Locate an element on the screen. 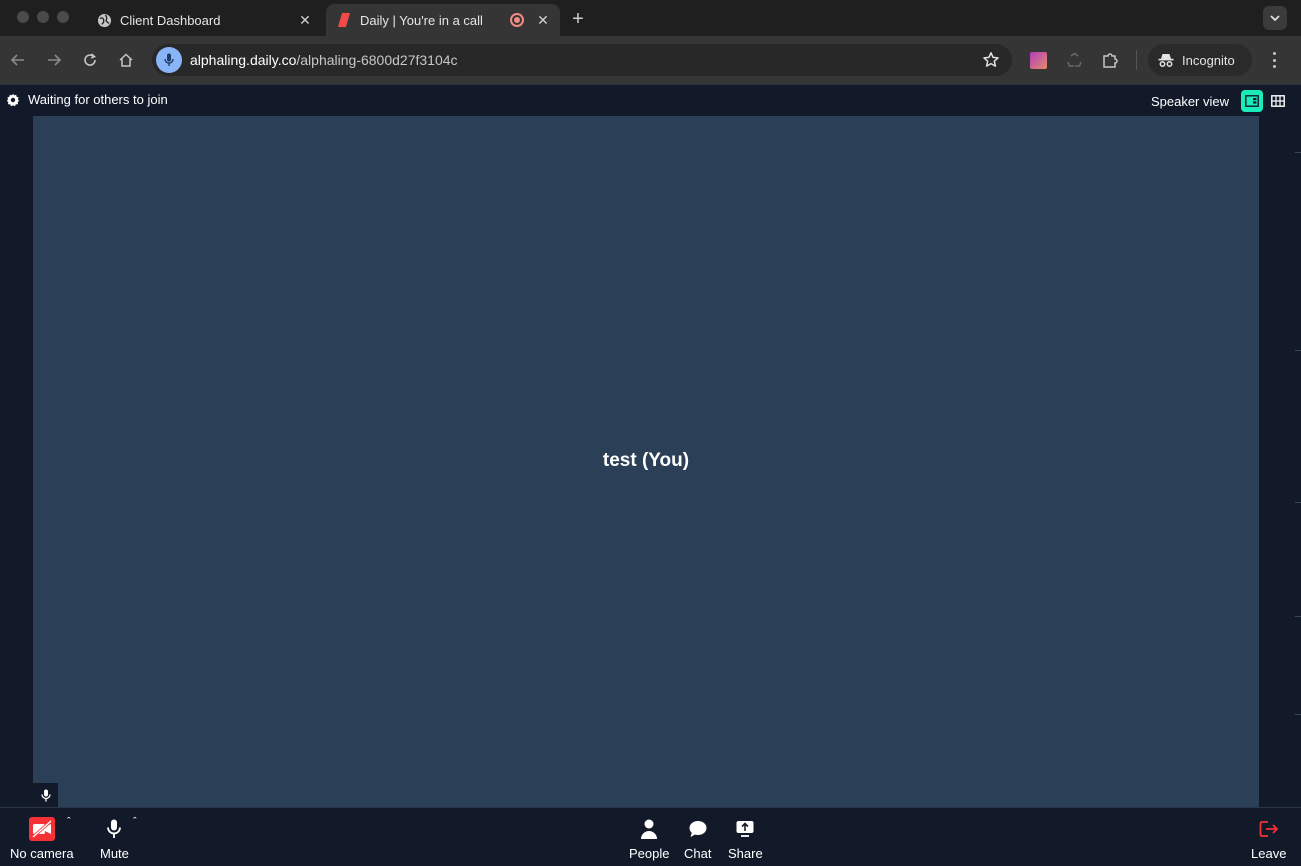 The image size is (1301, 866). status-text: Waiting for others to join is located at coordinates (98, 99).